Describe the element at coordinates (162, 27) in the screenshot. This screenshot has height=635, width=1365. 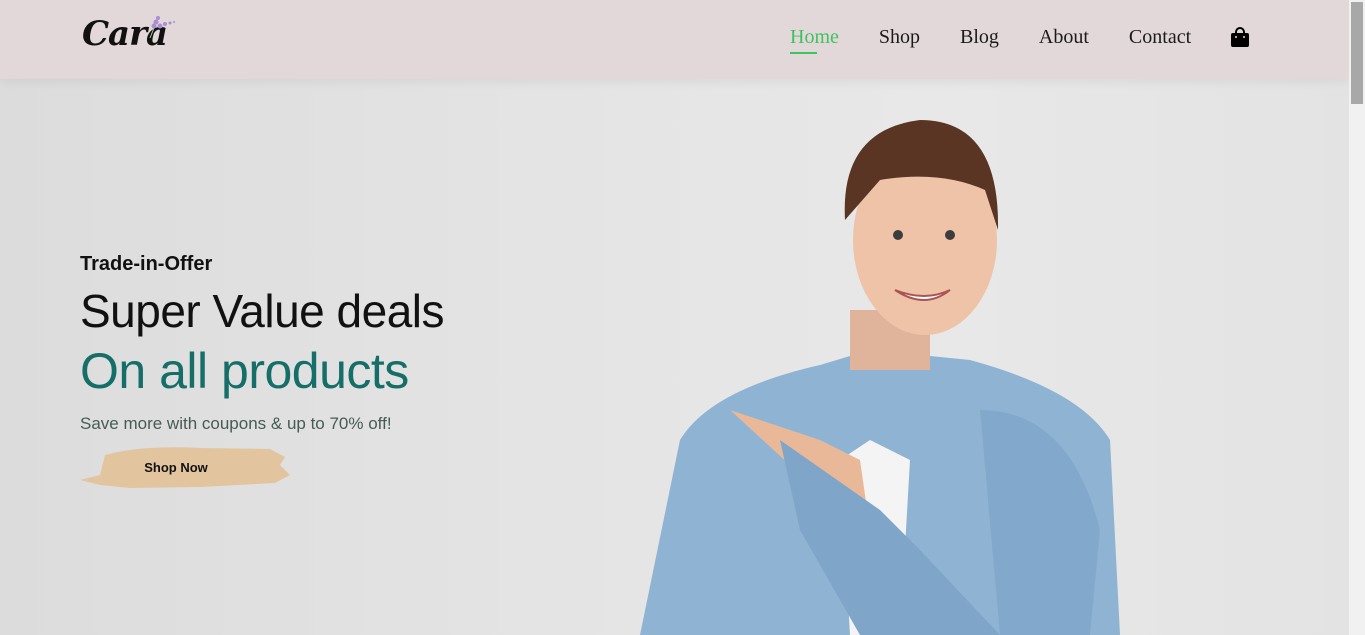
I see `lavender-icon` at that location.